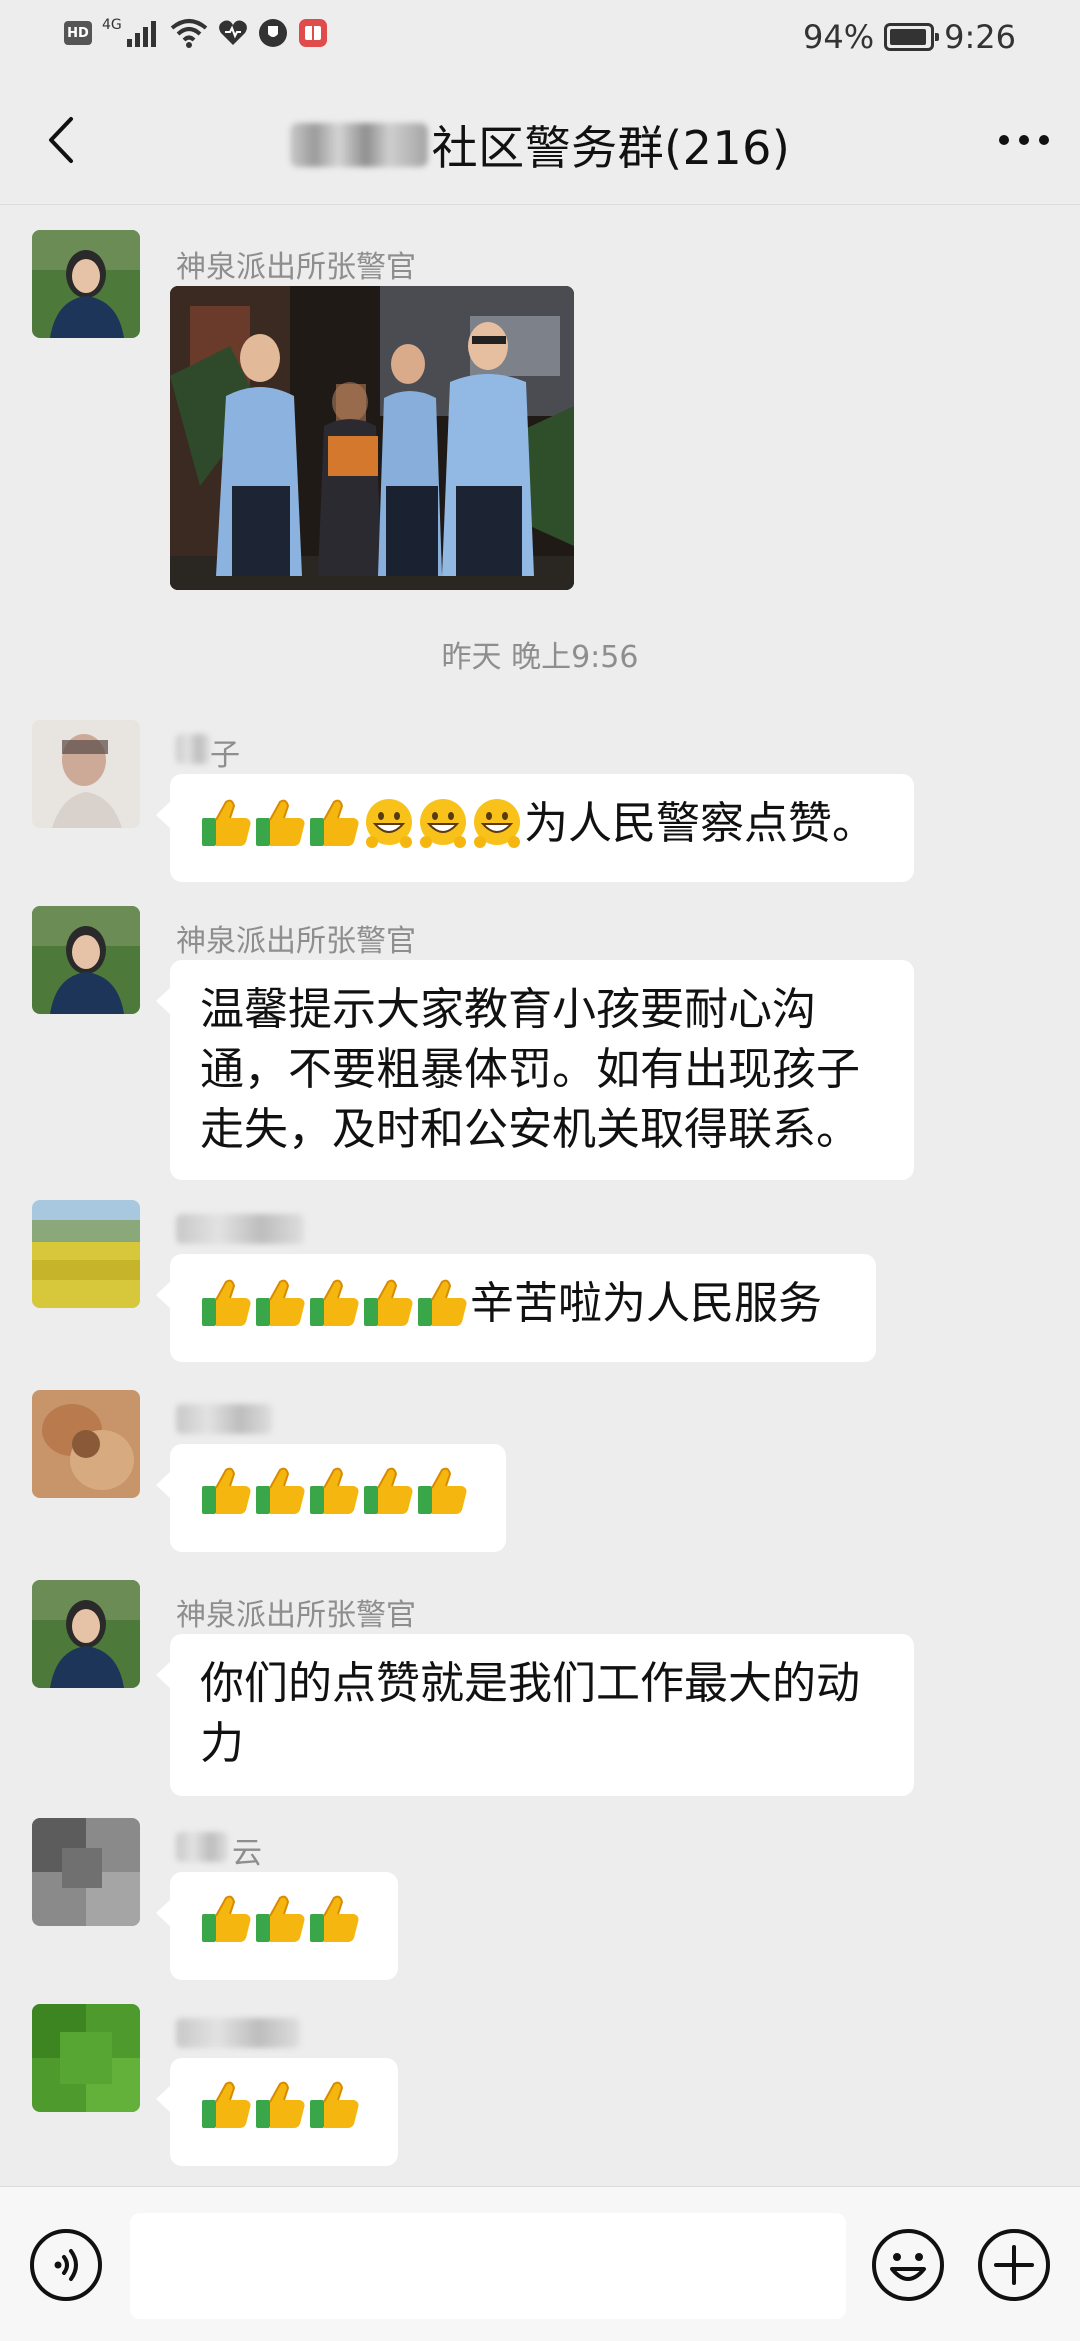  Describe the element at coordinates (233, 33) in the screenshot. I see `heart-icon` at that location.